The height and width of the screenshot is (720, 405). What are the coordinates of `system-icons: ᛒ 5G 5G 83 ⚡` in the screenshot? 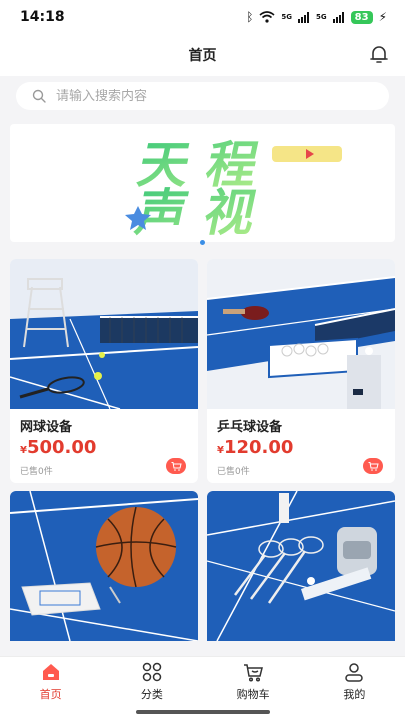 It's located at (316, 17).